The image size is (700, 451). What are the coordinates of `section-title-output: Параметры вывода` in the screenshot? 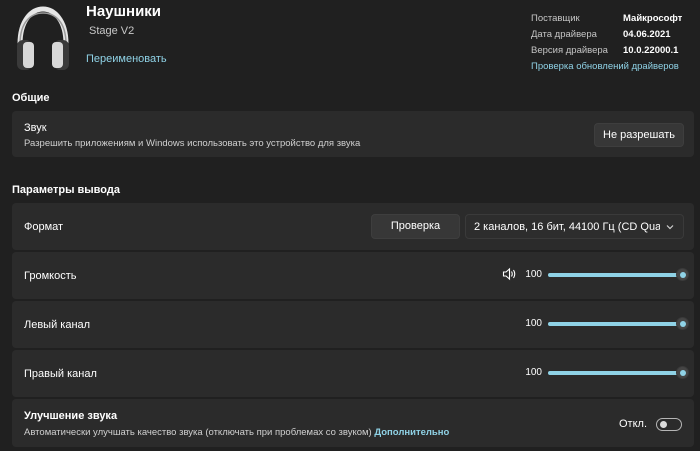 It's located at (66, 190).